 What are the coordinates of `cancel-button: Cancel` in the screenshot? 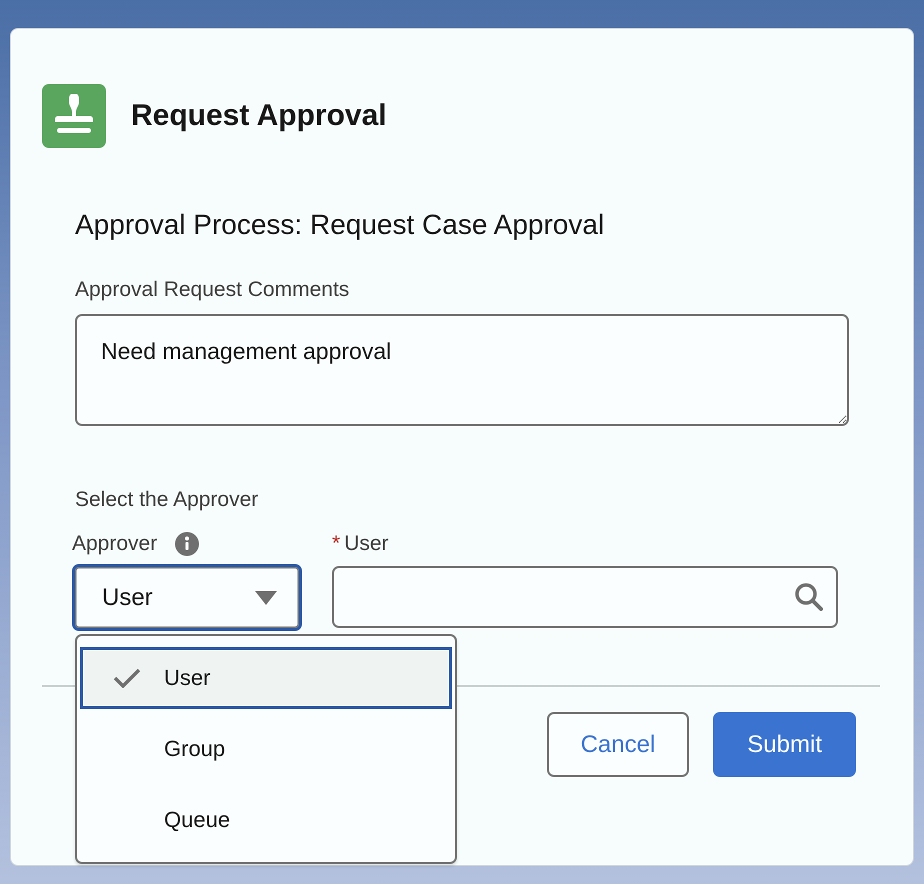 It's located at (618, 744).